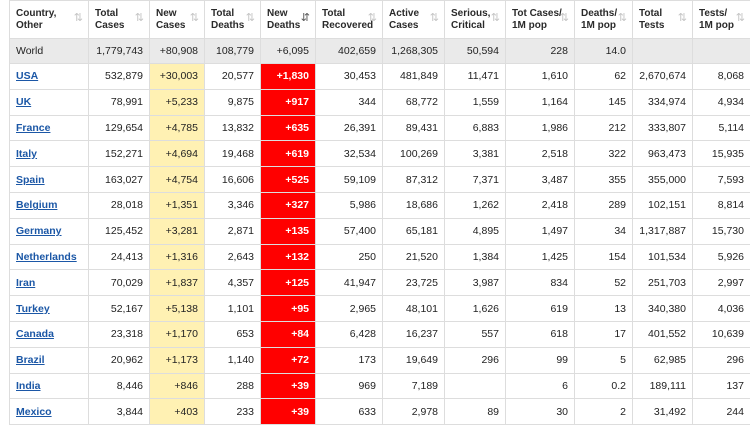 Image resolution: width=750 pixels, height=425 pixels. What do you see at coordinates (604, 20) in the screenshot?
I see `column-header-deaths-per-1m: Deaths/1M pop⇅` at bounding box center [604, 20].